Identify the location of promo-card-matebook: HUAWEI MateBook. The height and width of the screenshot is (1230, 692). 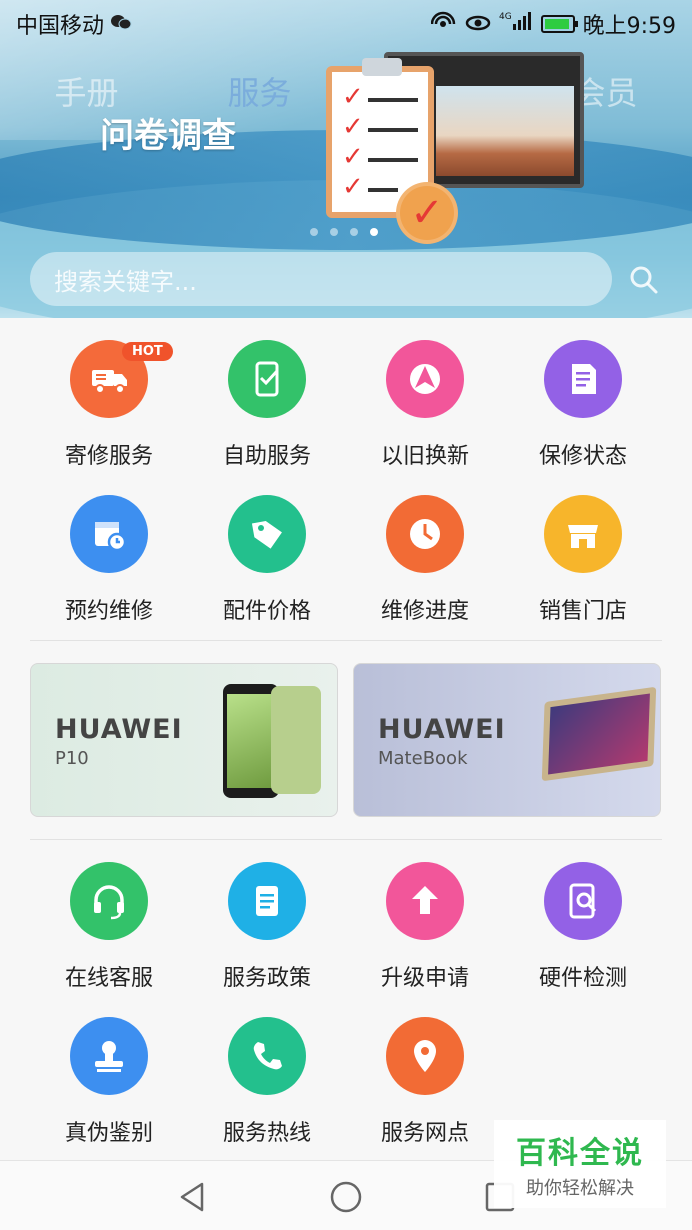
(507, 740).